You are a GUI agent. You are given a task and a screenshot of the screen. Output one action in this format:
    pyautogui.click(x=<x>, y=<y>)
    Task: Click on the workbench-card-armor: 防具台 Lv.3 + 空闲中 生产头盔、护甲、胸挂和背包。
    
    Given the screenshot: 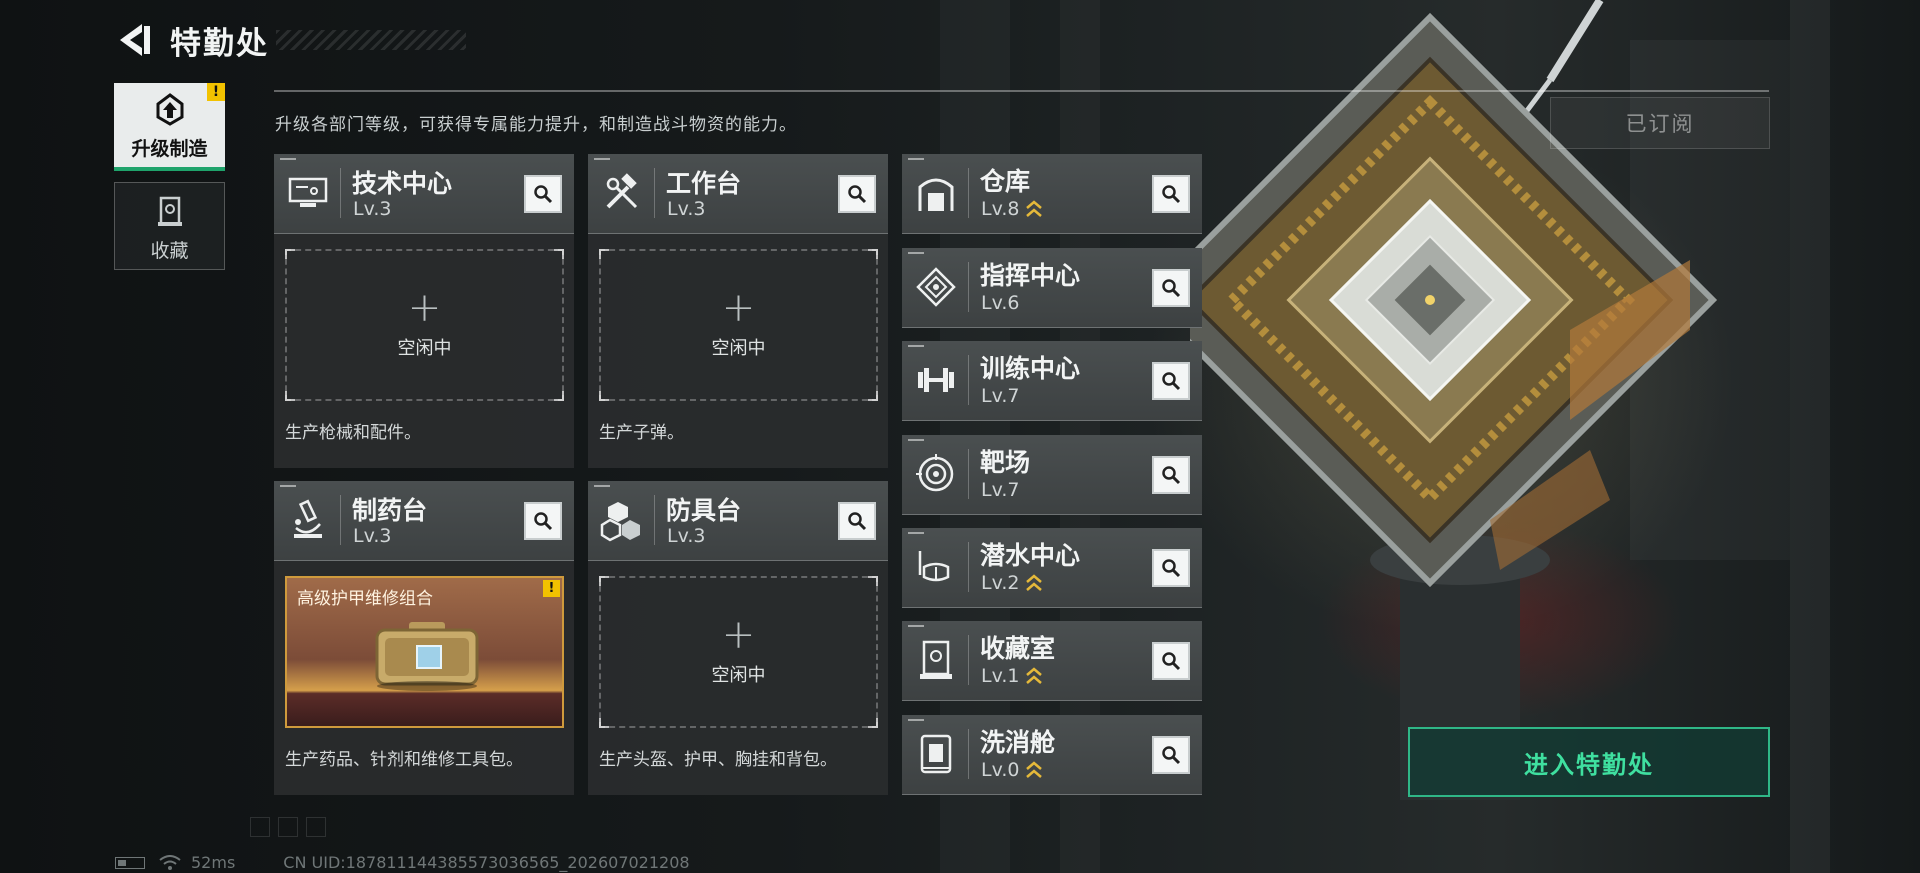 What is the action you would take?
    pyautogui.click(x=738, y=638)
    